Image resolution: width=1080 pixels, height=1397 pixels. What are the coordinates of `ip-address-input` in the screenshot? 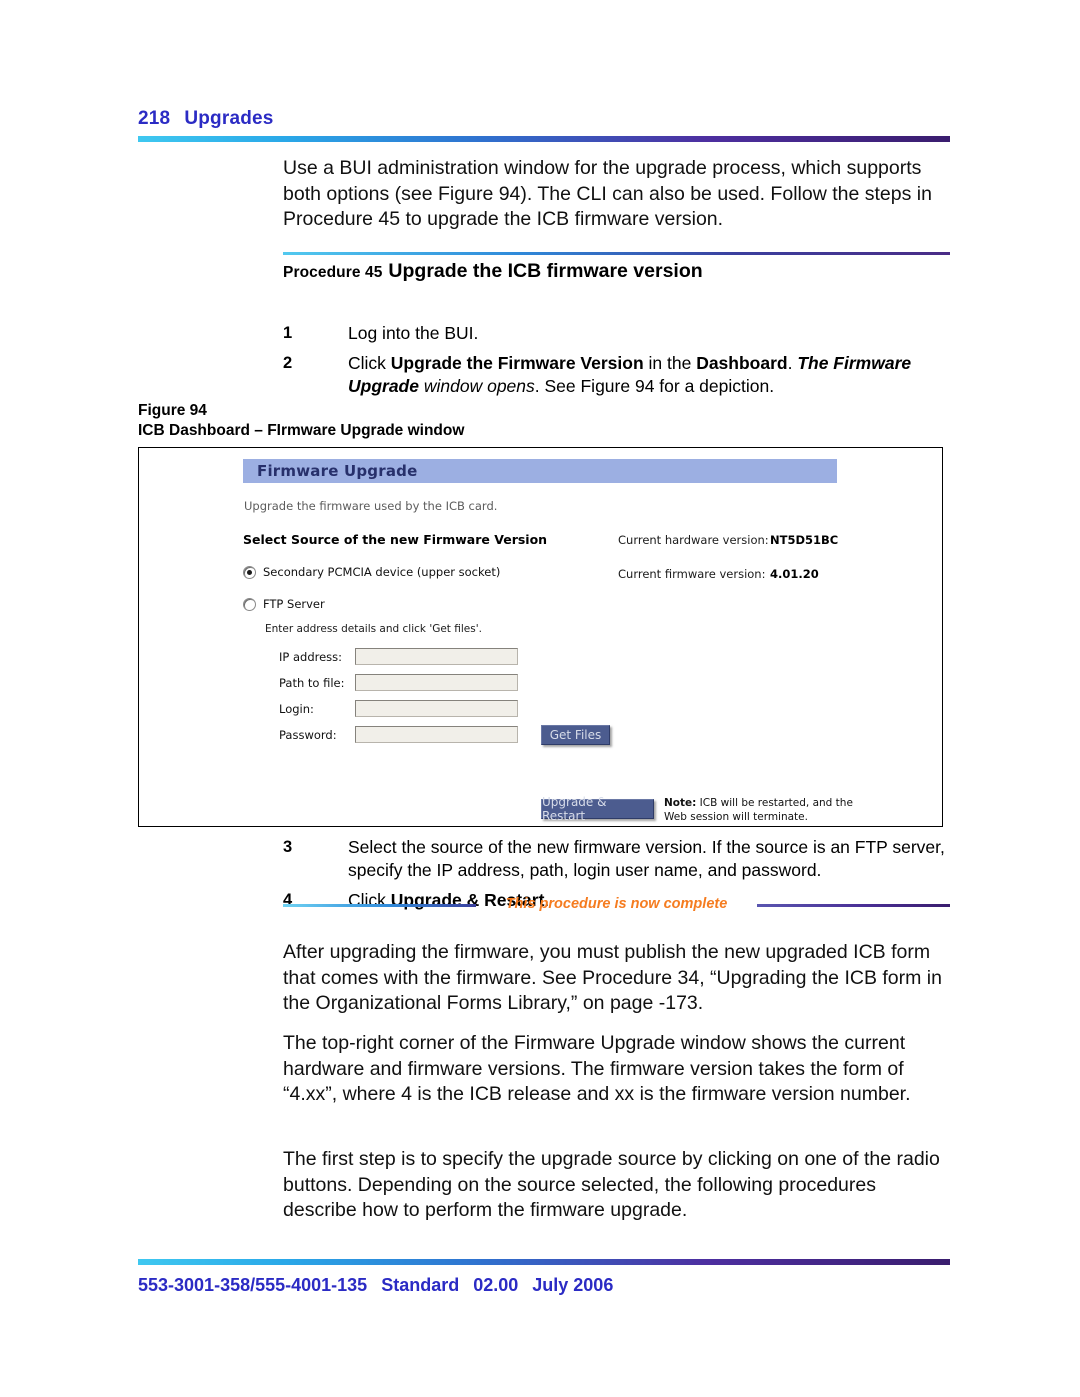 It's located at (436, 656).